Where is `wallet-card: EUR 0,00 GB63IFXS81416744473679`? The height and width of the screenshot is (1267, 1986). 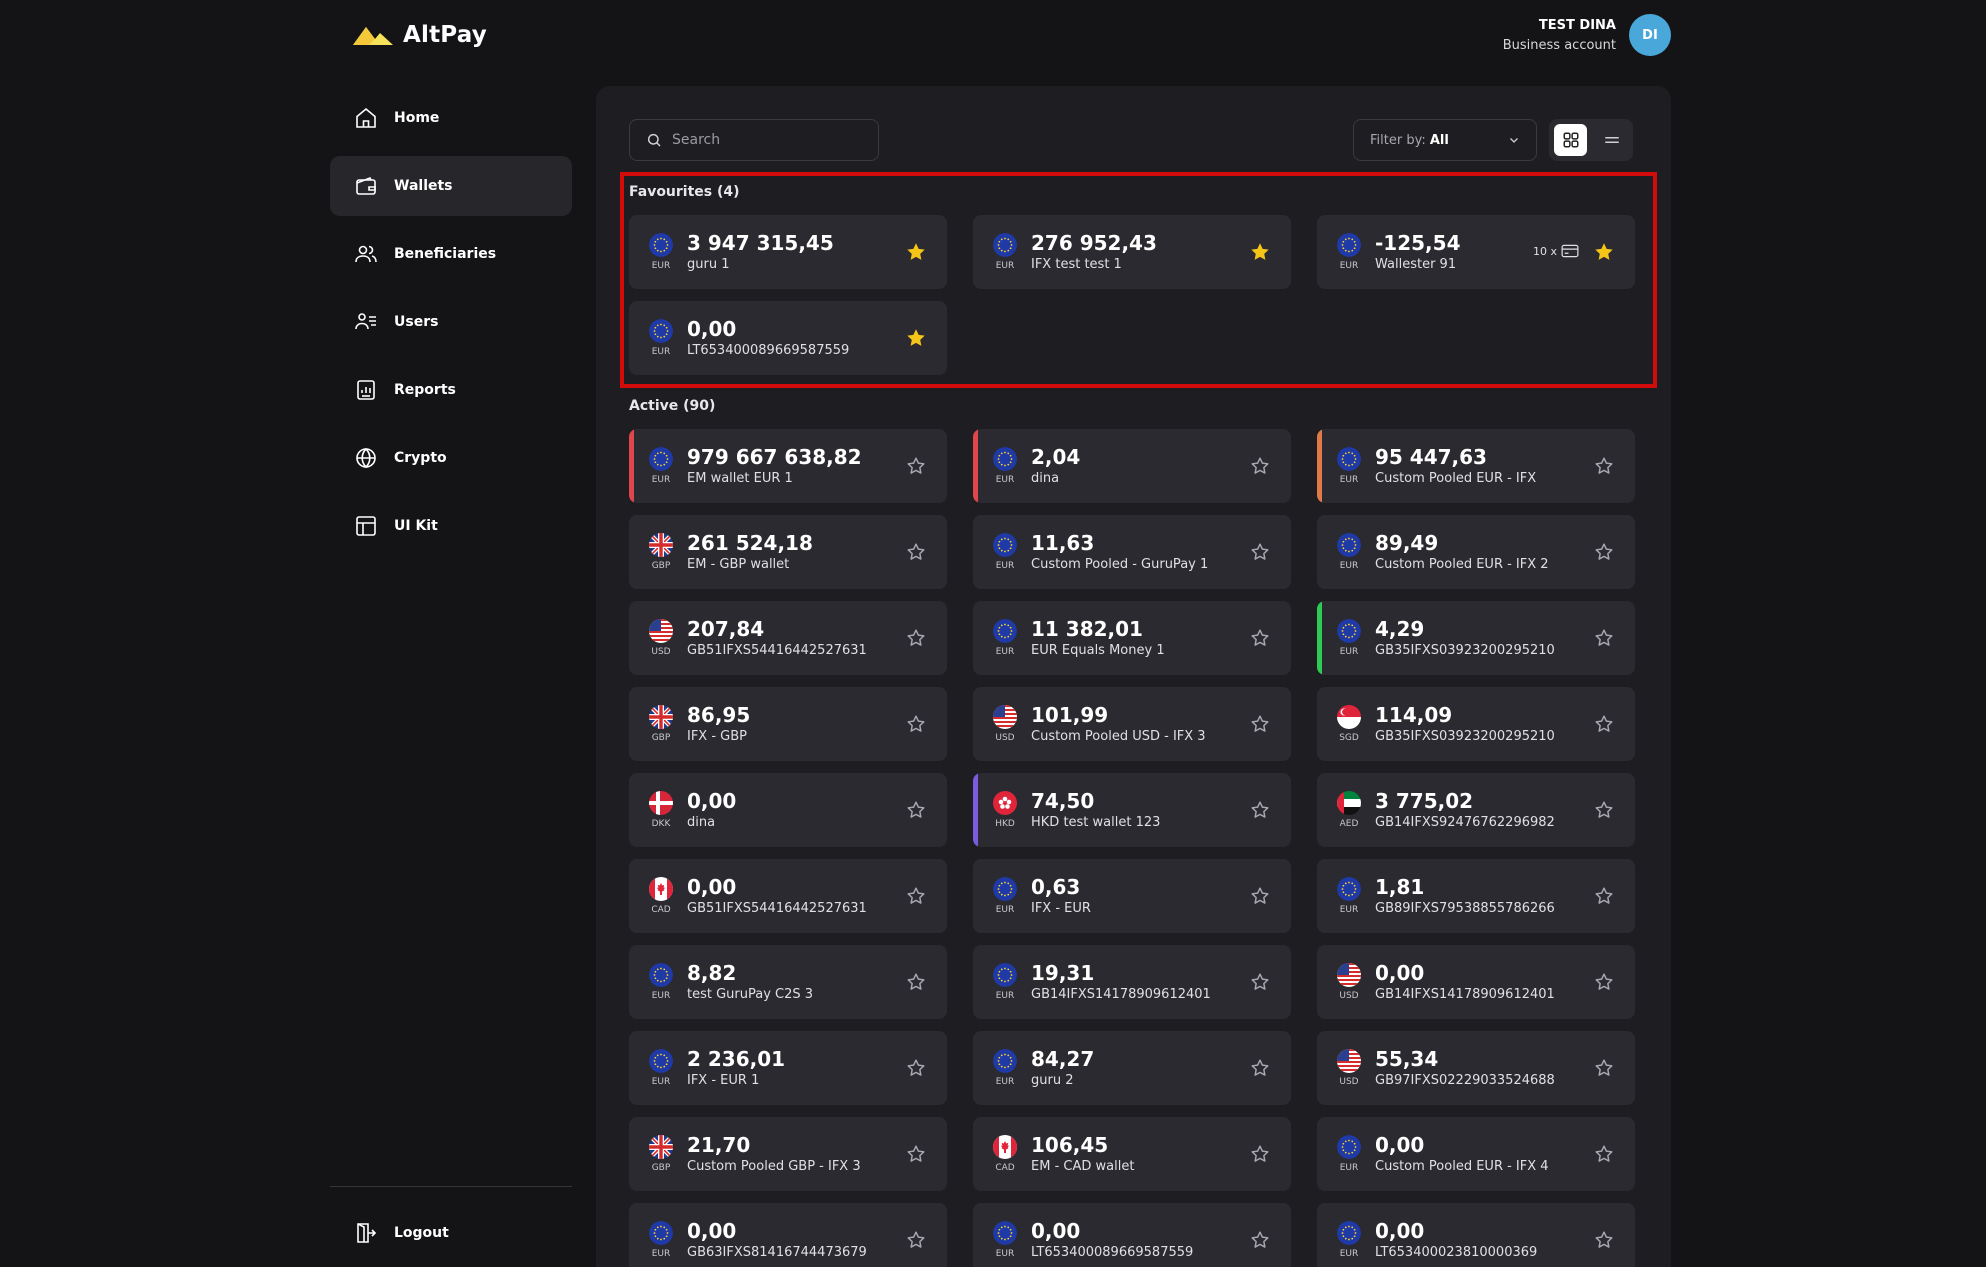 wallet-card: EUR 0,00 GB63IFXS81416744473679 is located at coordinates (788, 1235).